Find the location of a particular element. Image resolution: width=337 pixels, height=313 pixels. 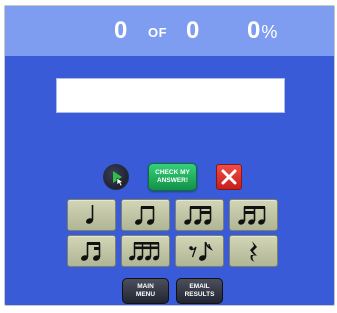

email-results-line-2: RESULTS is located at coordinates (199, 294).